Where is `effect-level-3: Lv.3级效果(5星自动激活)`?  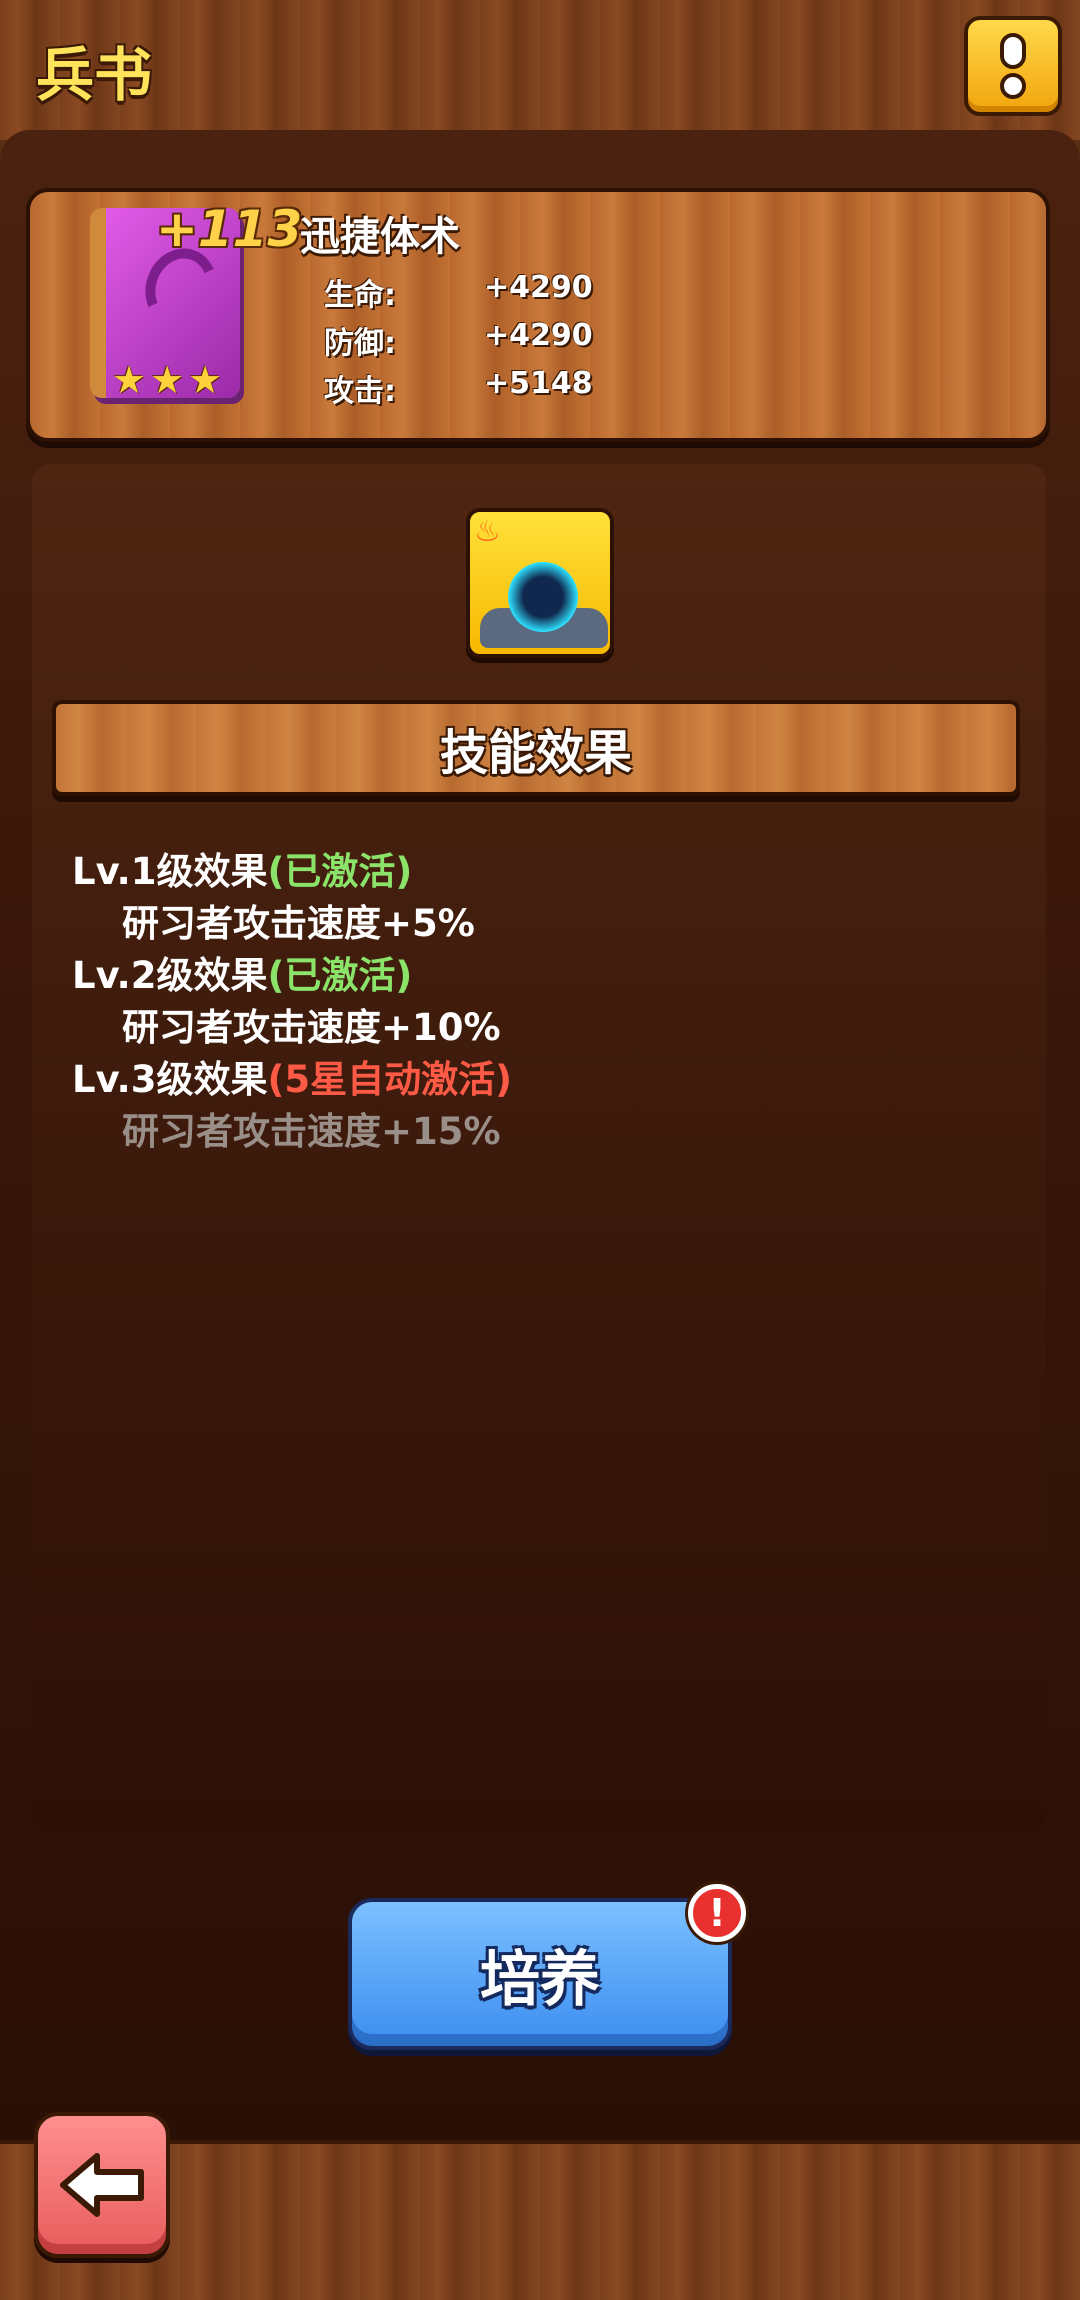 effect-level-3: Lv.3级效果(5星自动激活) is located at coordinates (292, 1080).